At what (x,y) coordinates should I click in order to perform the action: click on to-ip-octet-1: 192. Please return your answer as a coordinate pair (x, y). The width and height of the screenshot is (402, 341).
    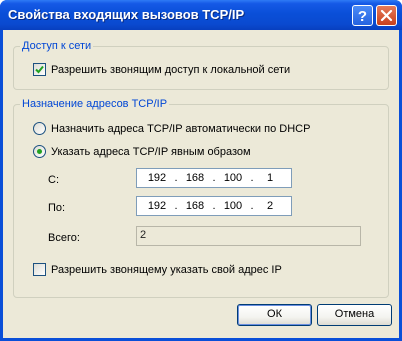
    Looking at the image, I should click on (157, 206).